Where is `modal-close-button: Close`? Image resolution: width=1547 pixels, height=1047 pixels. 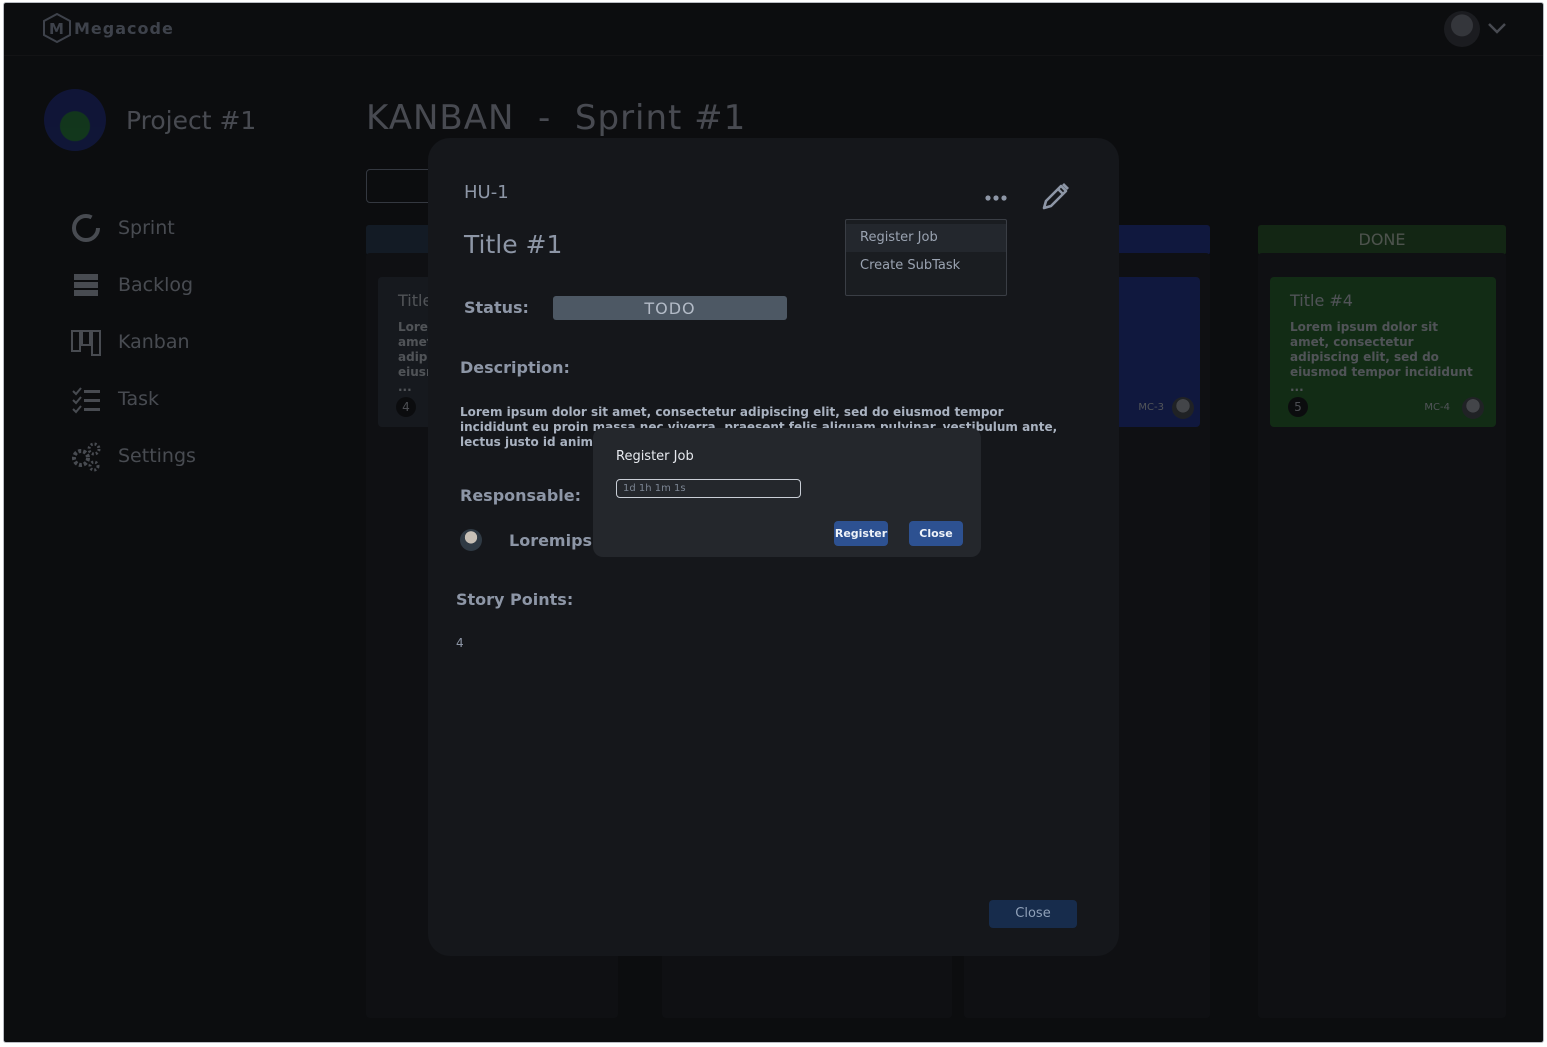 modal-close-button: Close is located at coordinates (1033, 914).